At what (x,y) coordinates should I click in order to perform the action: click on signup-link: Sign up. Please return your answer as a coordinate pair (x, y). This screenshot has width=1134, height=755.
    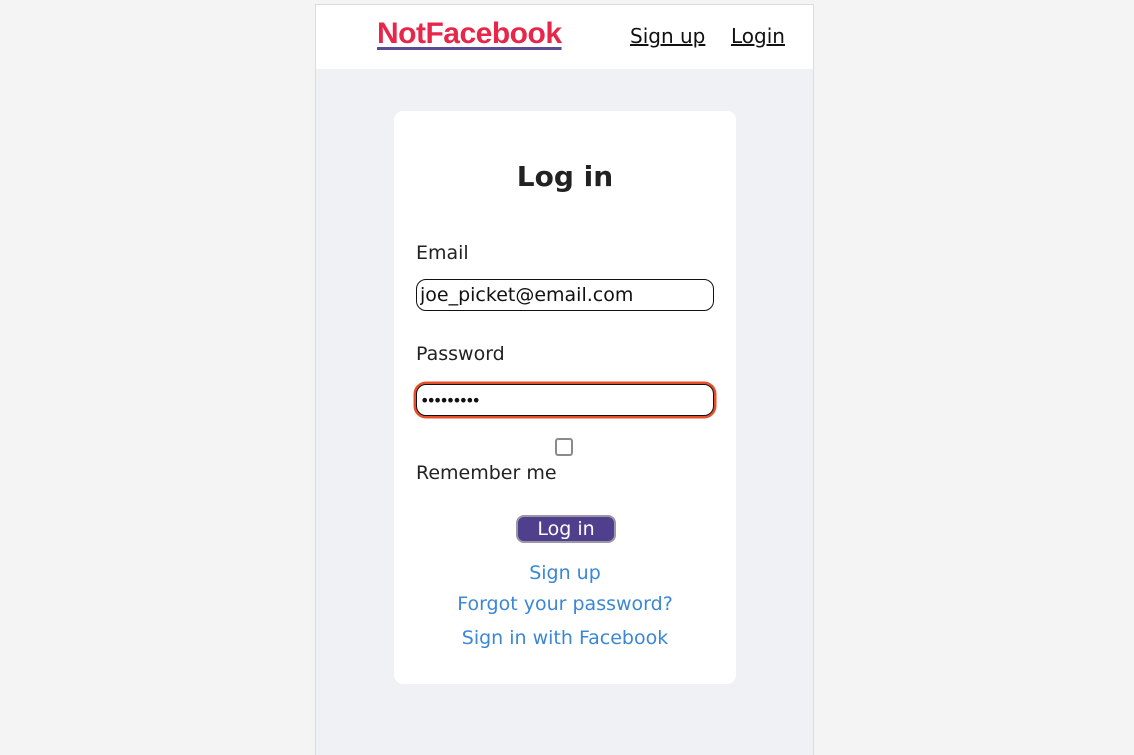
    Looking at the image, I should click on (565, 573).